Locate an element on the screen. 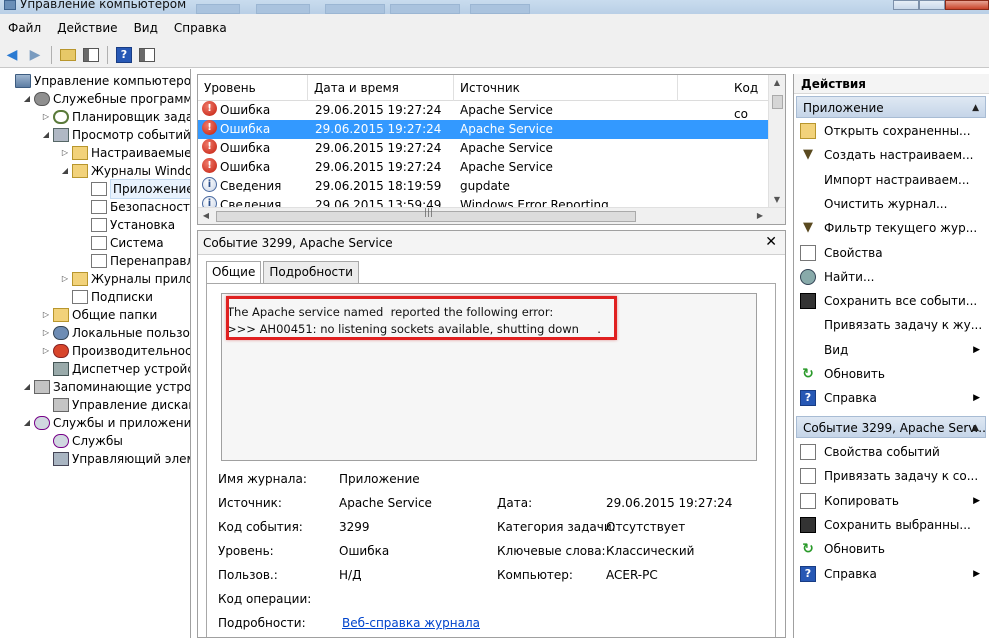 The width and height of the screenshot is (989, 638). forward-icon: ▶ is located at coordinates (35, 55).